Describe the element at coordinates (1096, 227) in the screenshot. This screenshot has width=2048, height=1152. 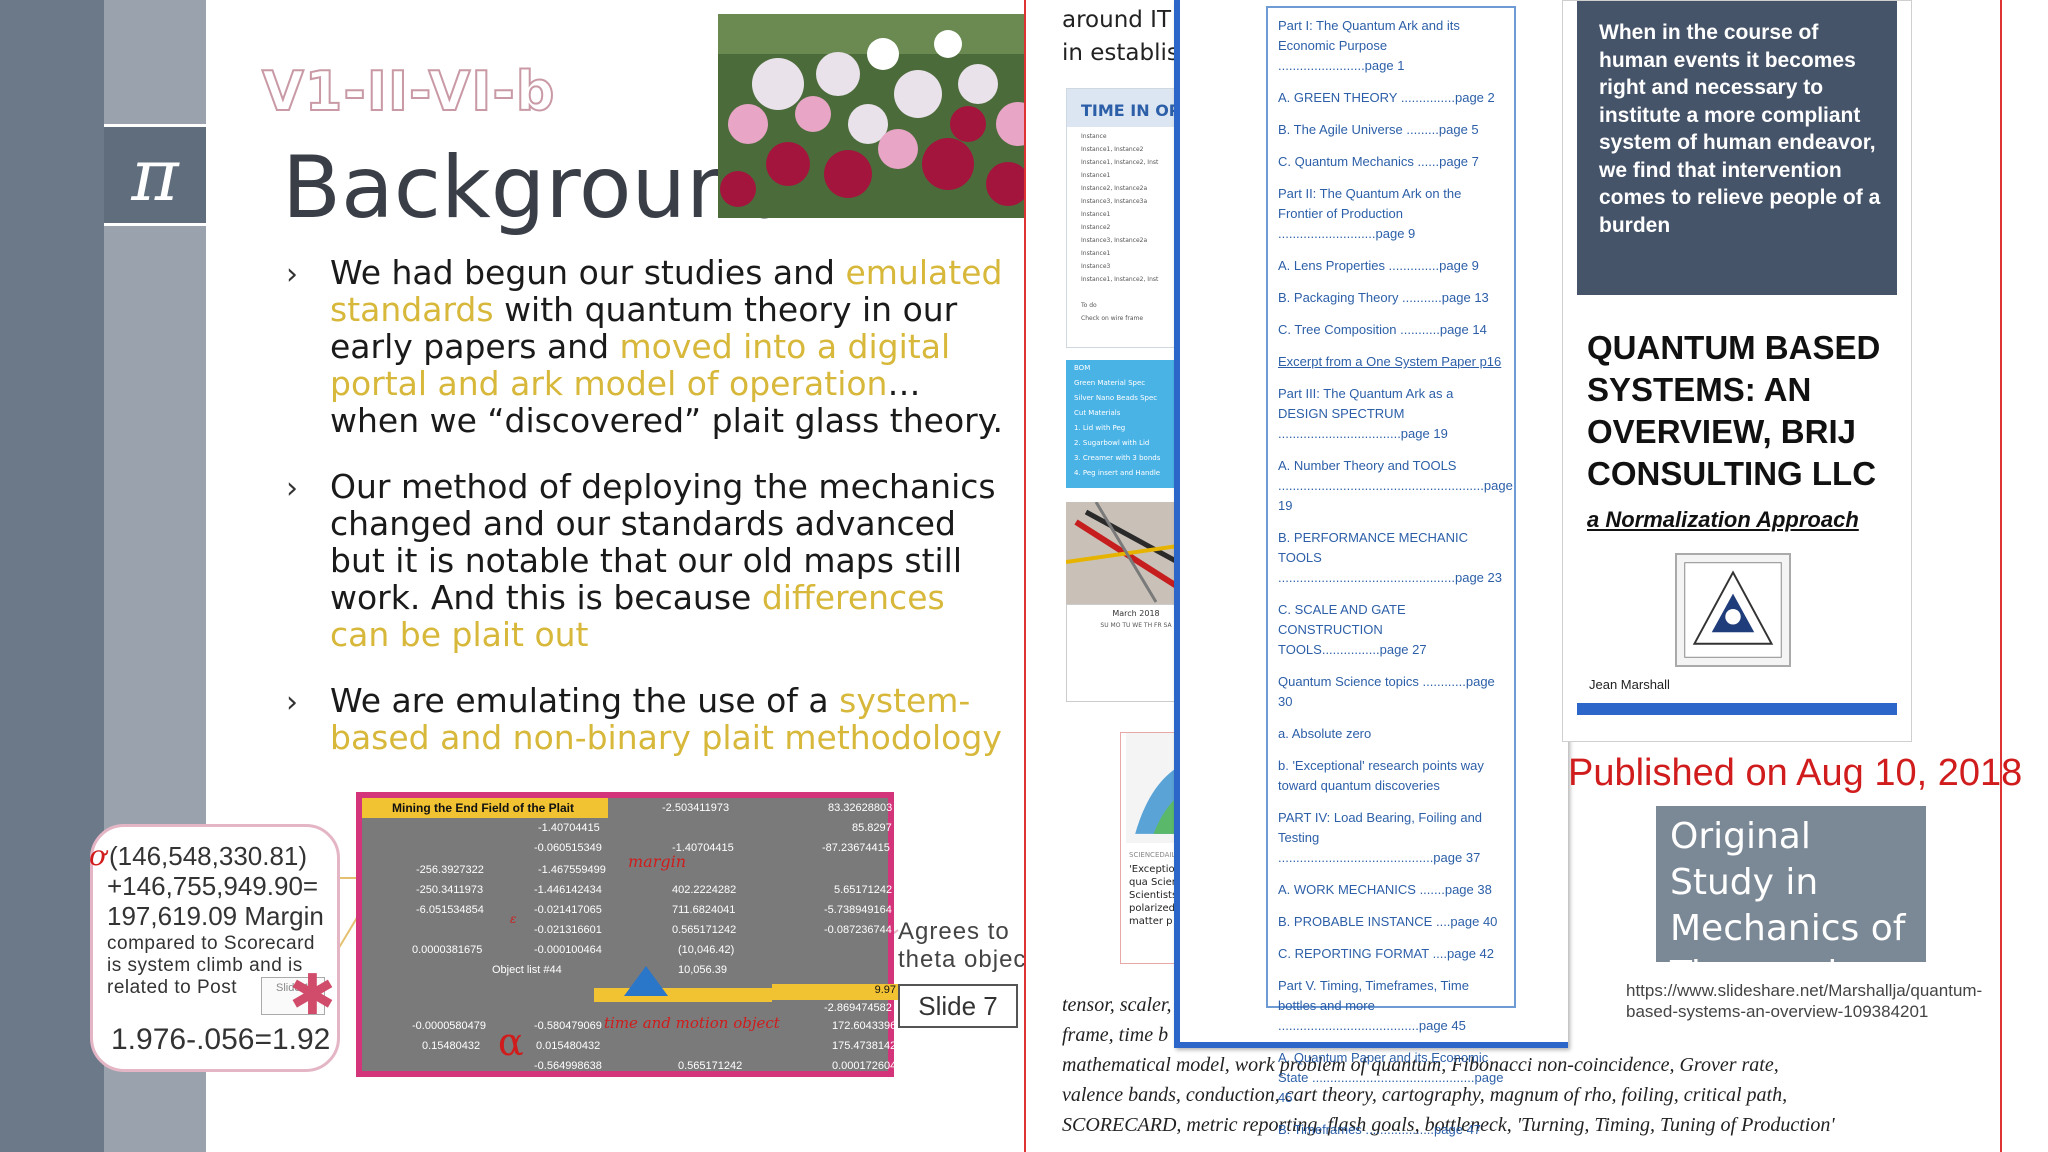
I see `time-table-row: Instance2` at that location.